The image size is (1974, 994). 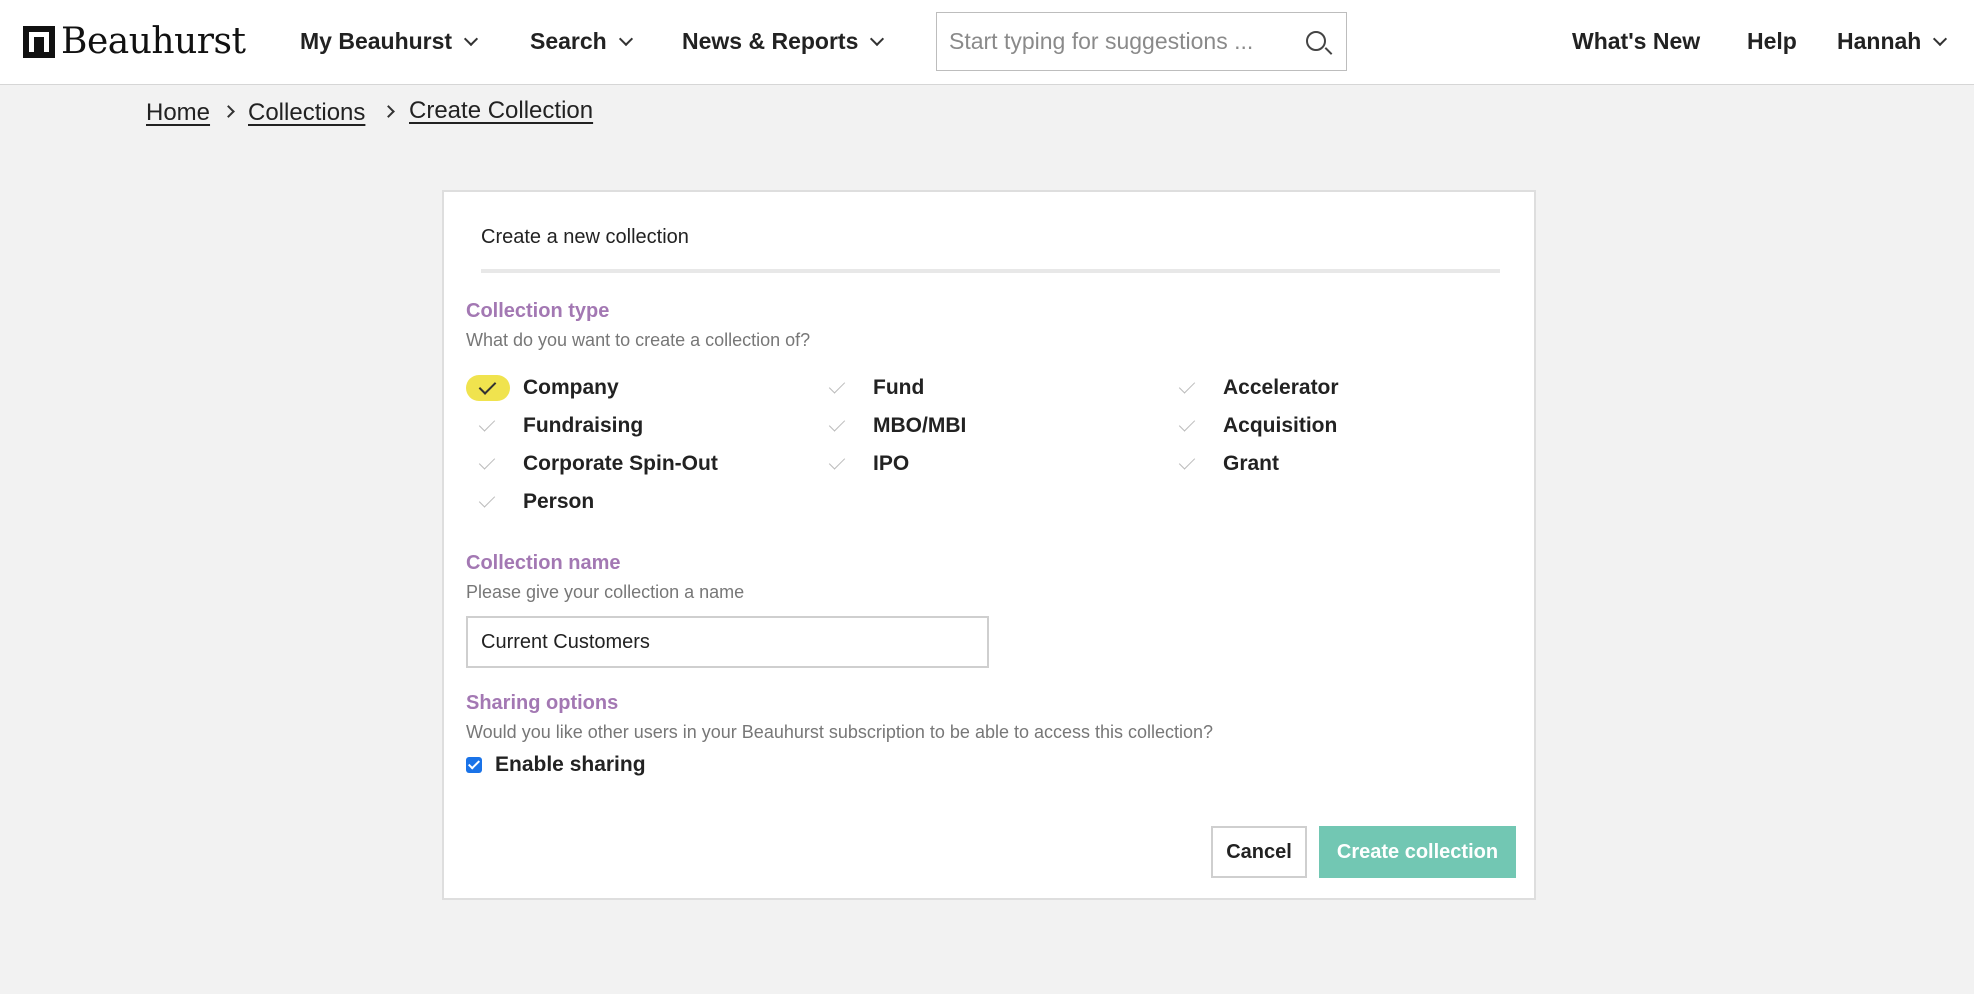 I want to click on nav-whats-new-label: What's New, so click(x=1636, y=41).